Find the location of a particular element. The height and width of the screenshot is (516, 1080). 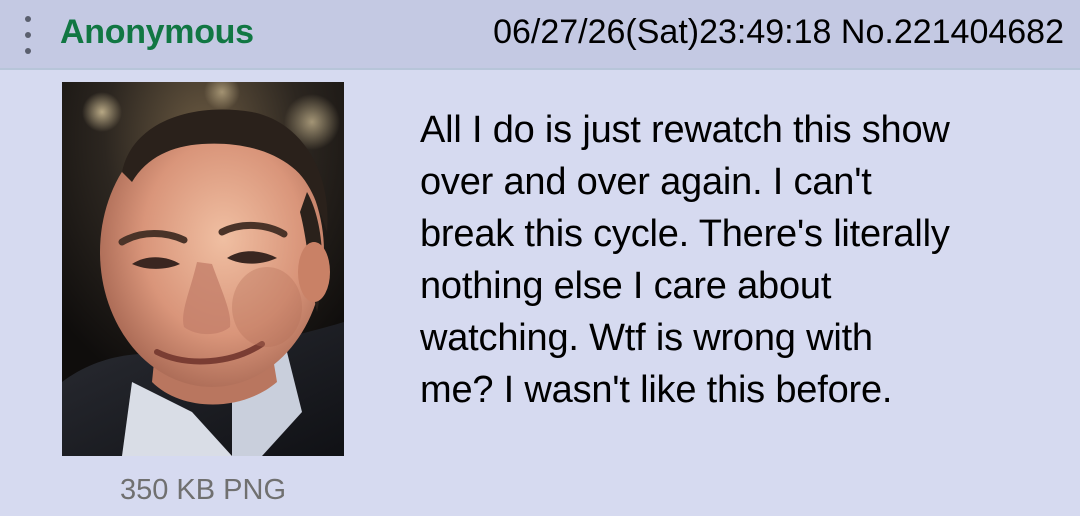

post-number: No.221404682 is located at coordinates (952, 32).